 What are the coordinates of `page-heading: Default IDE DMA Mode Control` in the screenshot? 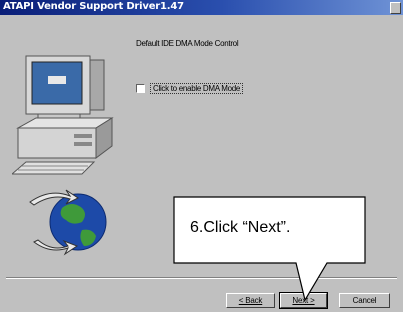 It's located at (187, 43).